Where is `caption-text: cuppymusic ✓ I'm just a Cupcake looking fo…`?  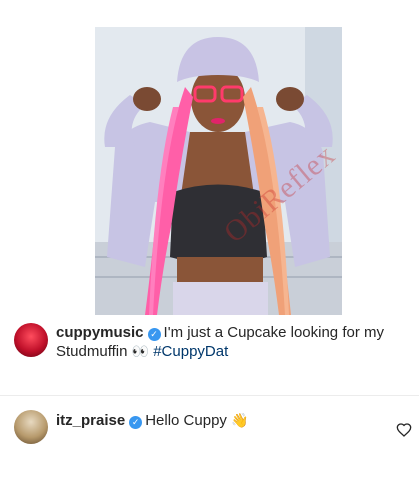 caption-text: cuppymusic ✓ I'm just a Cupcake looking fo… is located at coordinates (220, 342).